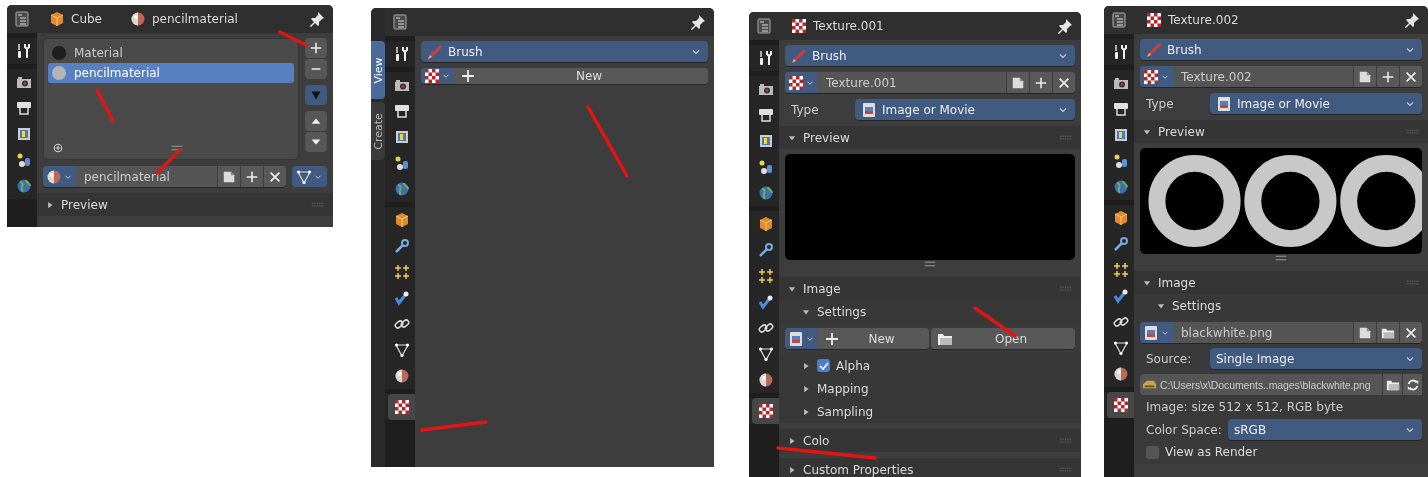 This screenshot has height=477, width=1428. What do you see at coordinates (930, 467) in the screenshot?
I see `panel-header: Custom Properties` at bounding box center [930, 467].